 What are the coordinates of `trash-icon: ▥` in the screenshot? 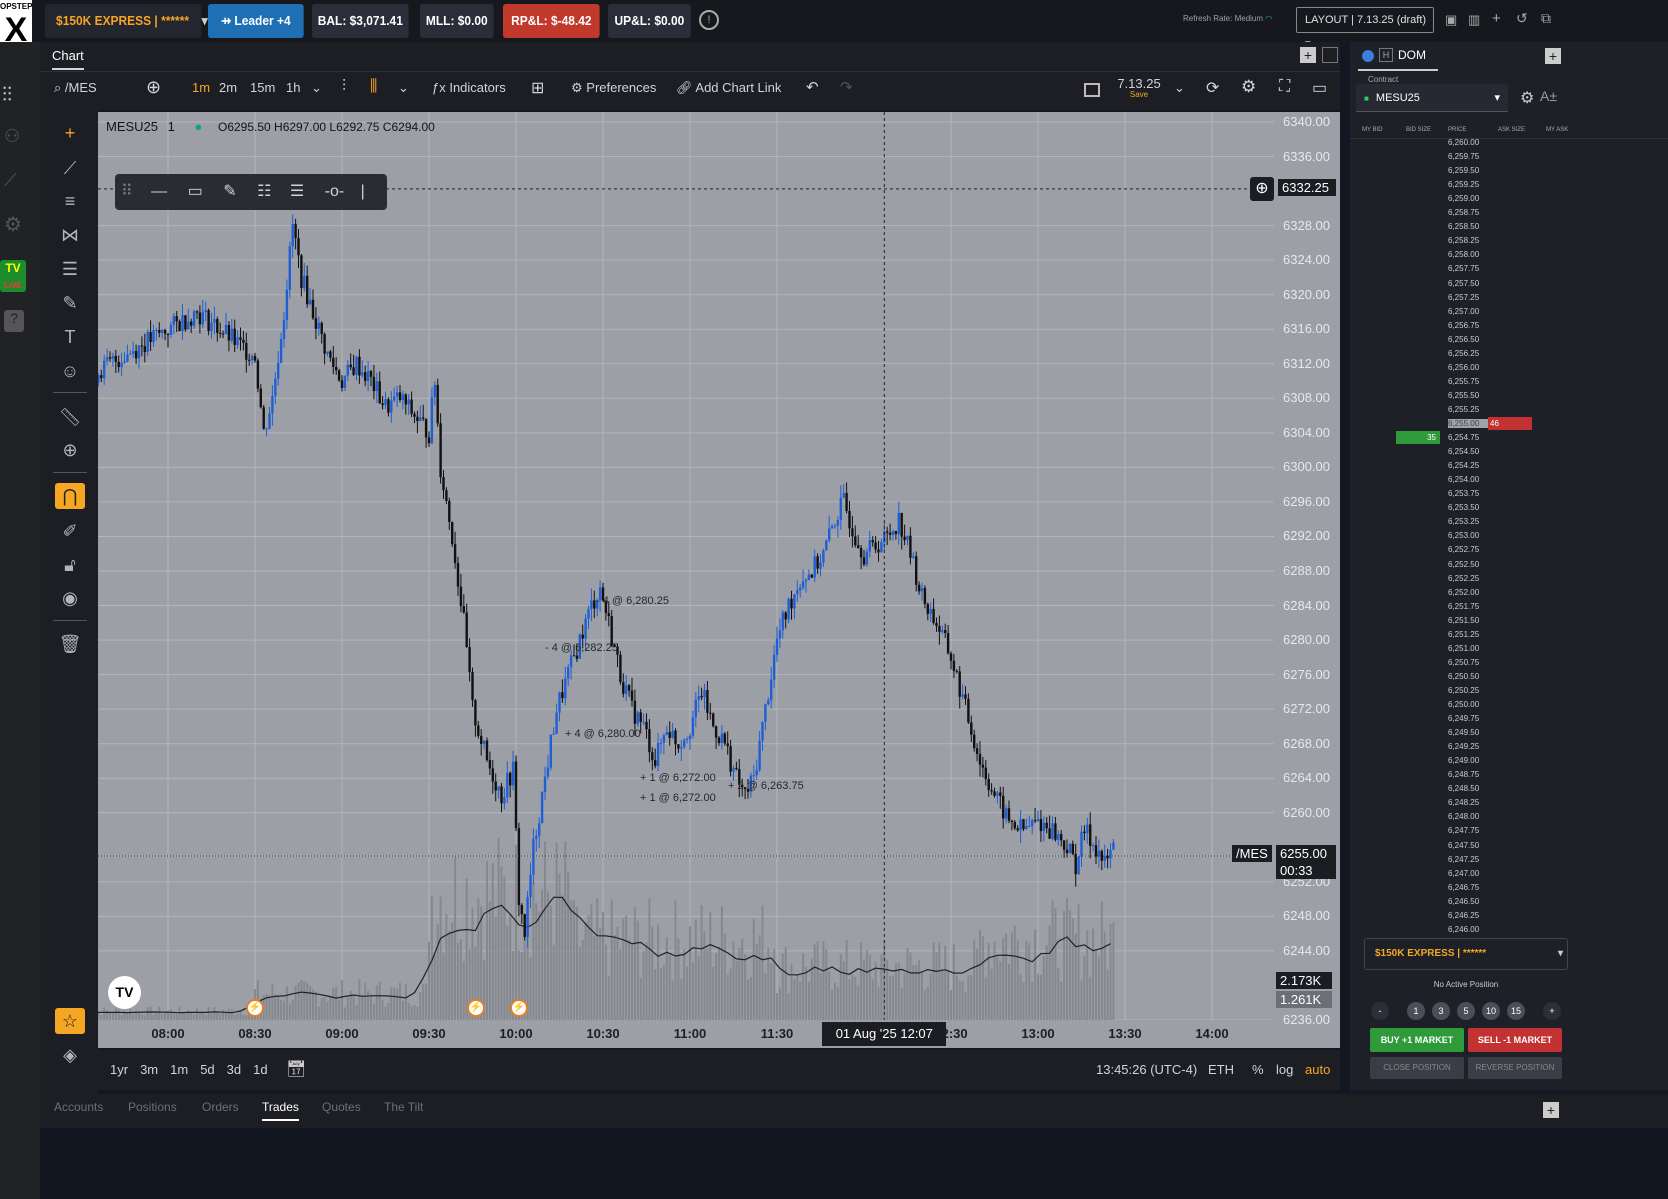 It's located at (1474, 20).